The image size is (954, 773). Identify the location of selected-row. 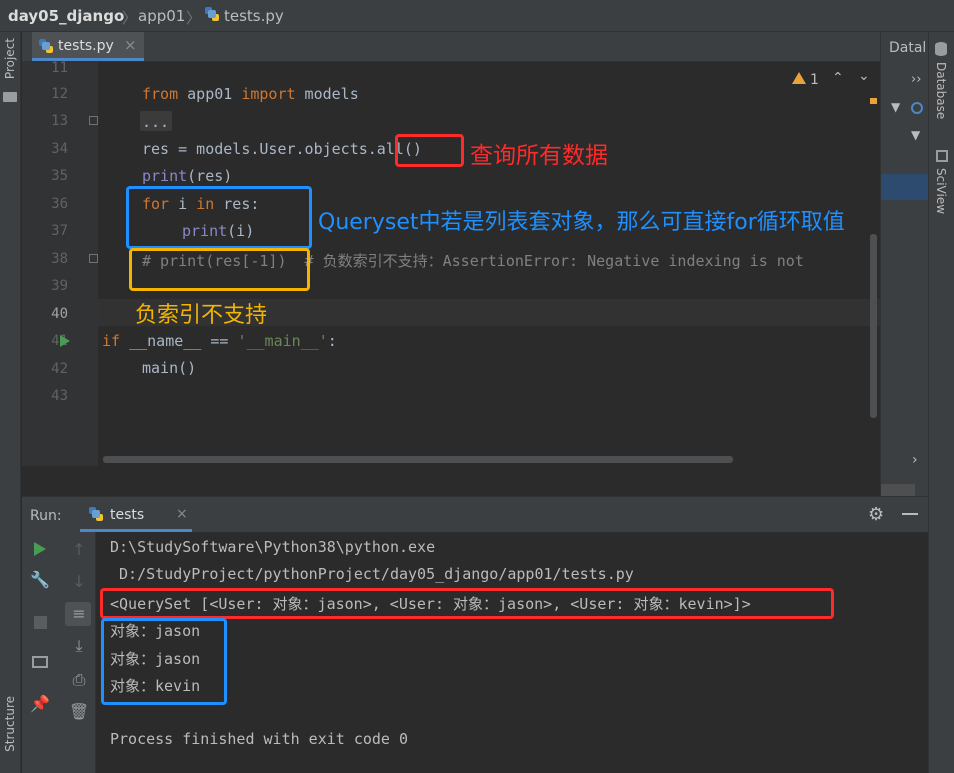
(904, 187).